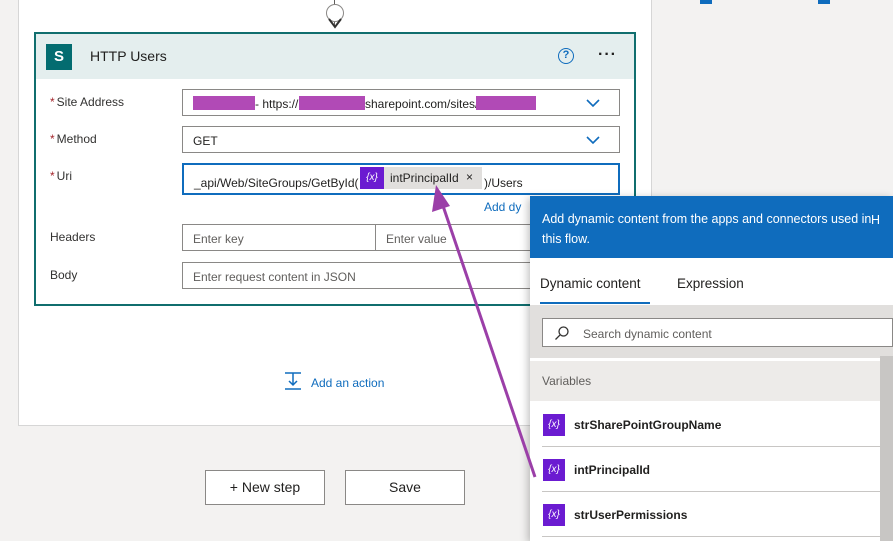 The height and width of the screenshot is (541, 893). I want to click on method-label-text: Method, so click(76, 139).